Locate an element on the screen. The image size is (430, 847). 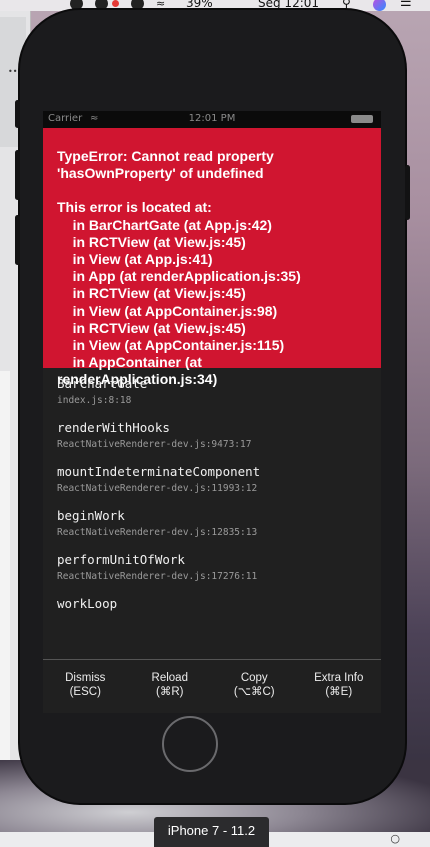
ios-status-bar: Carrier ≈ 12:01 PM is located at coordinates (212, 119).